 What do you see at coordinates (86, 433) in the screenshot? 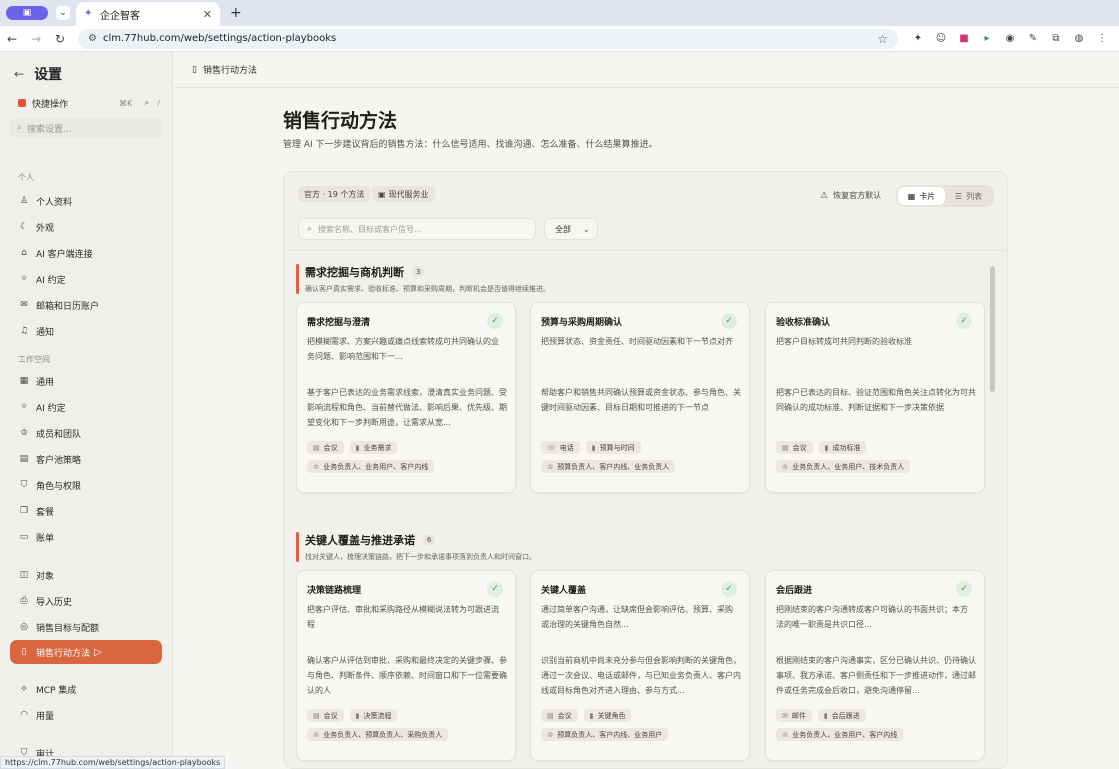
I see `sidebar-item-members: ♔ 成员和团队` at bounding box center [86, 433].